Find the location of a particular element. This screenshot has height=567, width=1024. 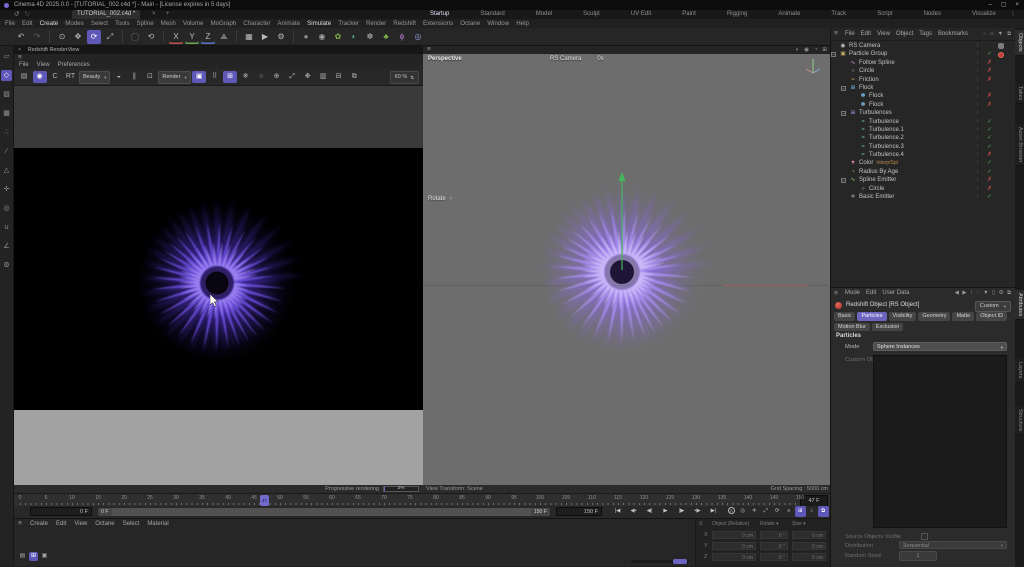

record-position-icon: ✛ is located at coordinates (754, 511).